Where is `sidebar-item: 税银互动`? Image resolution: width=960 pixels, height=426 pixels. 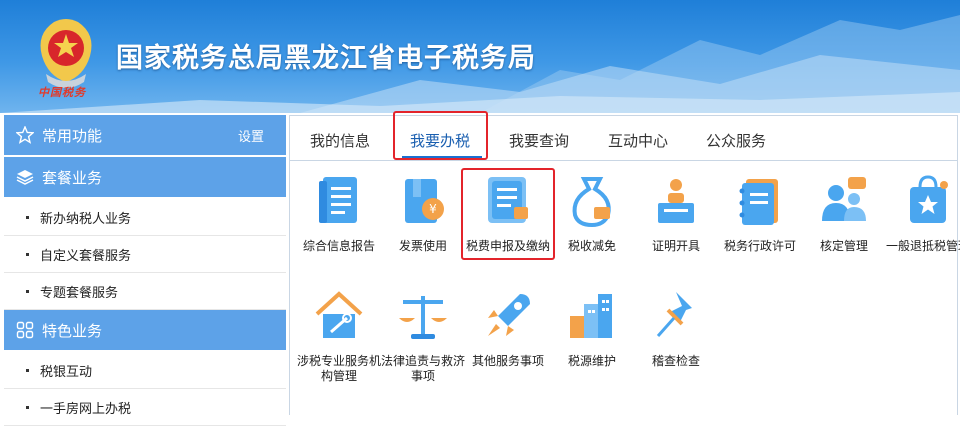
sidebar-item: 税银互动 is located at coordinates (145, 370).